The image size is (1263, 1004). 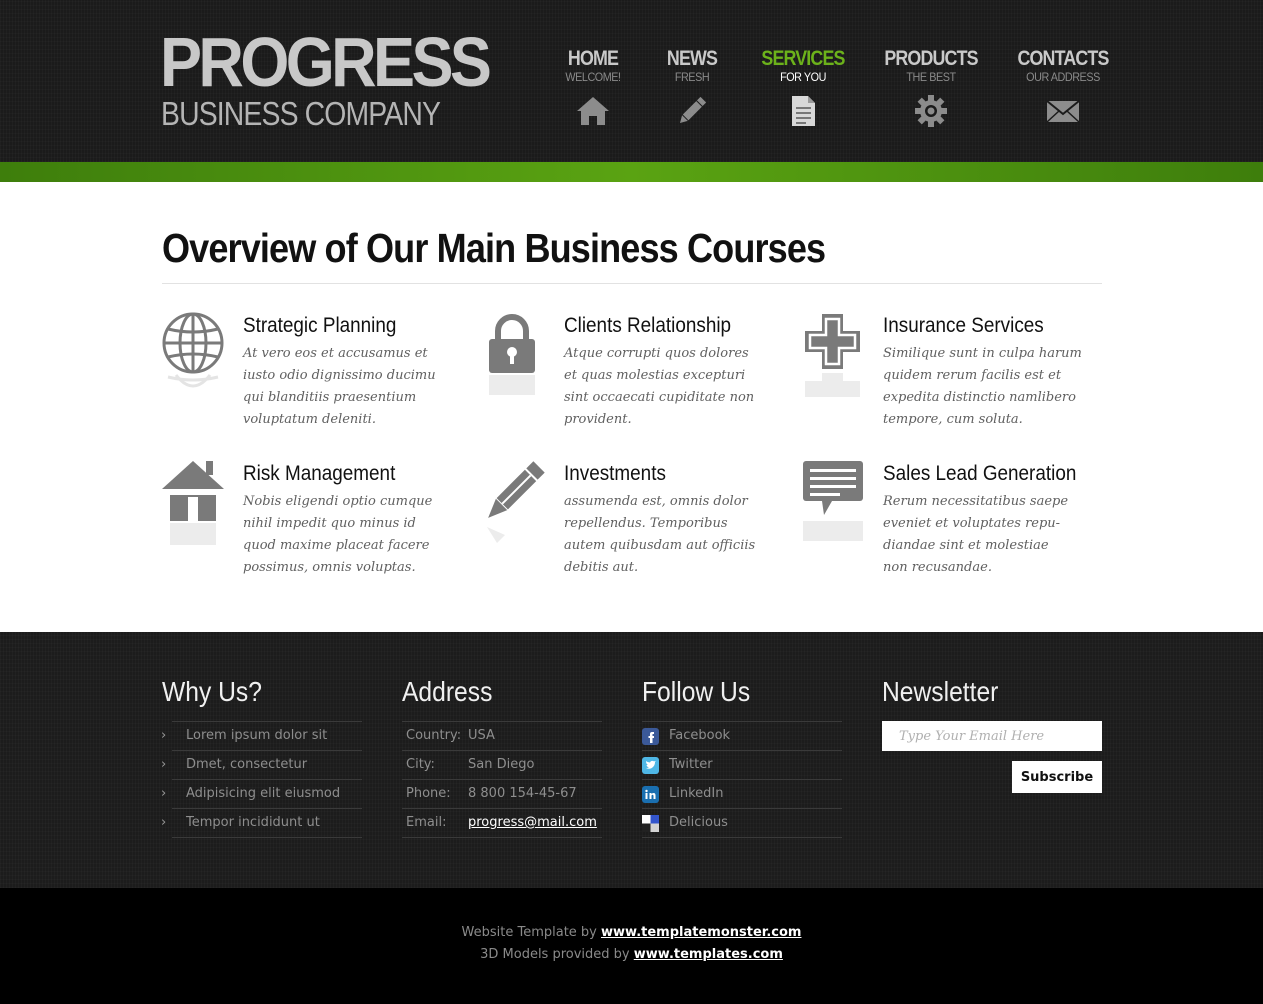 I want to click on nav-news-sub: FRESH, so click(x=692, y=77).